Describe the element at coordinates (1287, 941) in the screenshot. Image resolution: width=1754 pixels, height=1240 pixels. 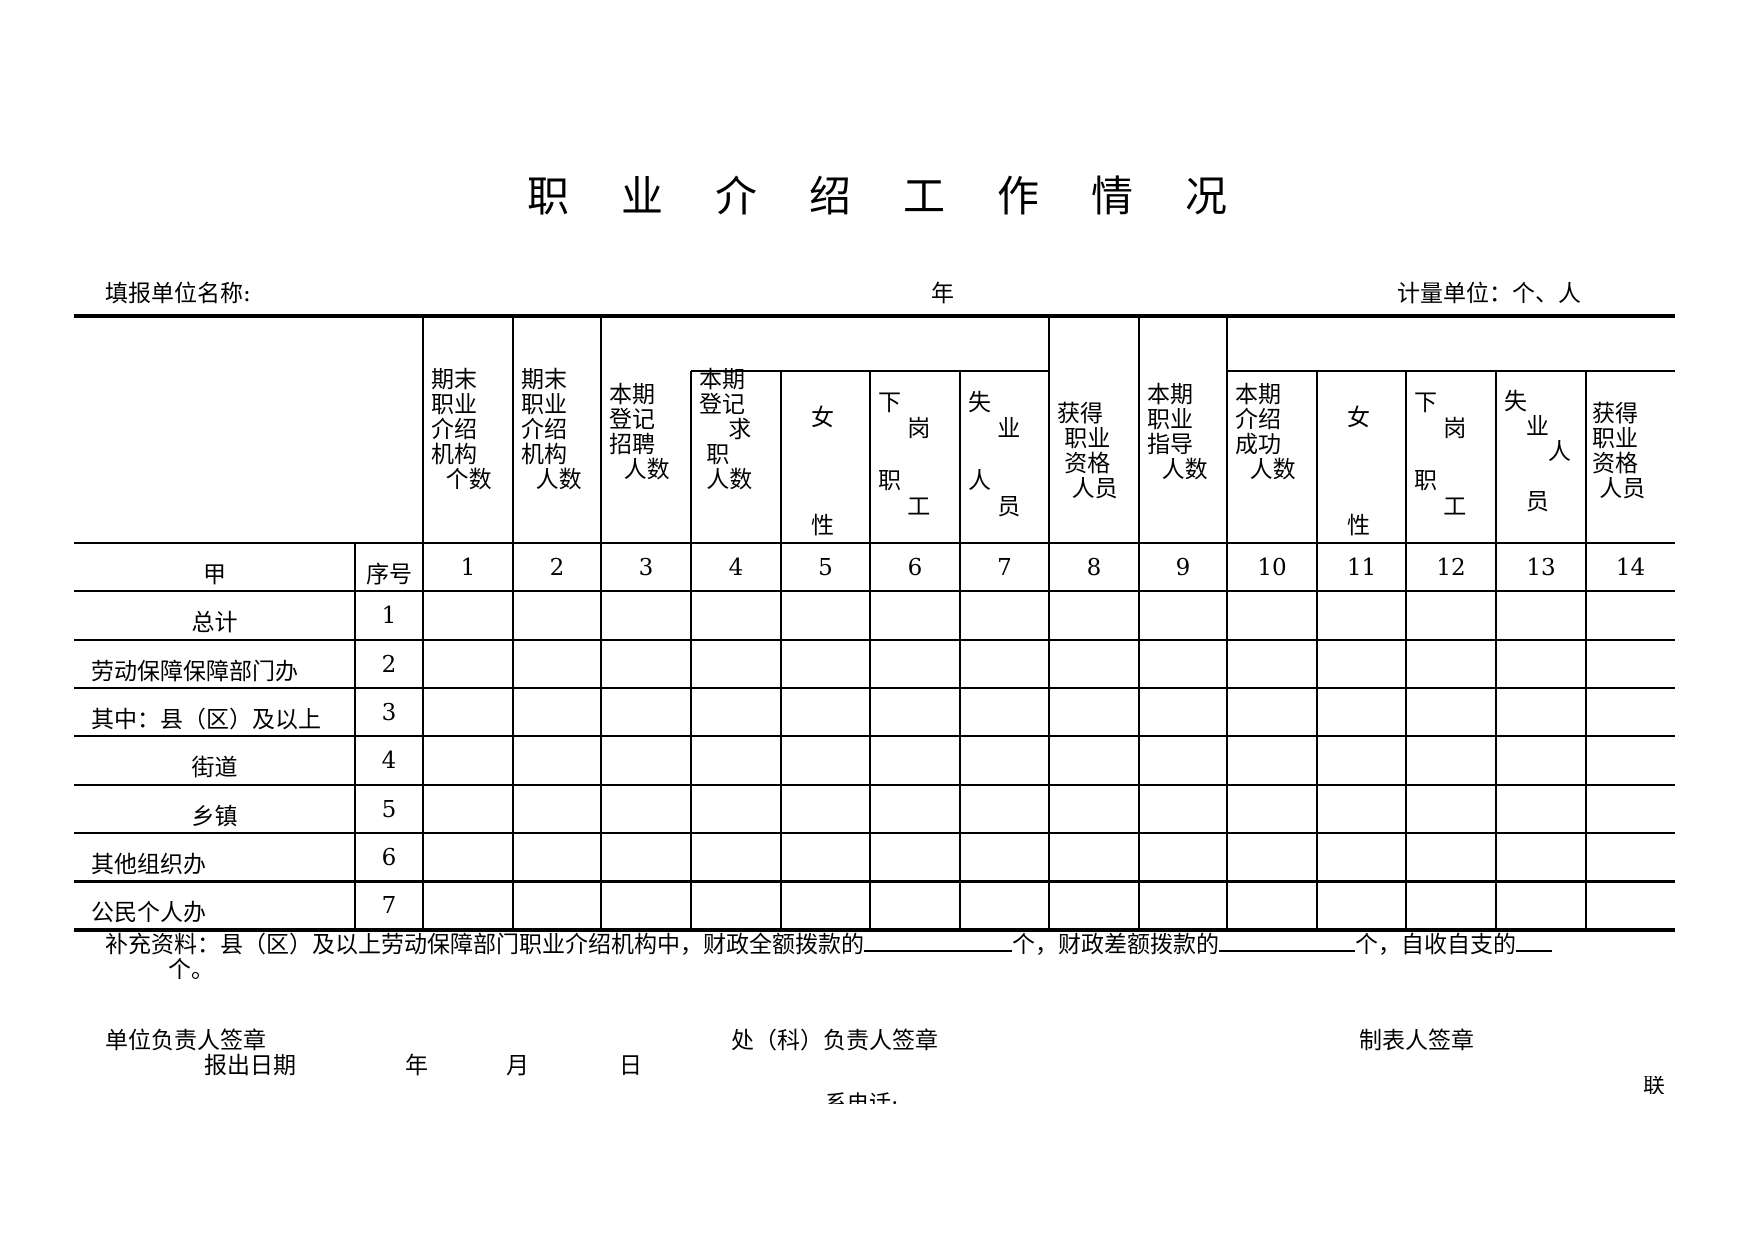
I see `partial-funding-count-field` at that location.